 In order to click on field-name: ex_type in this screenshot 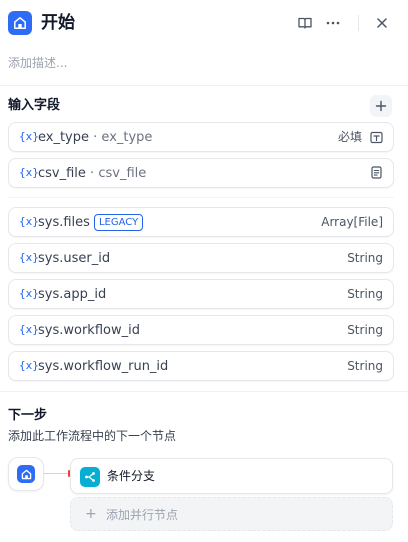, I will do `click(64, 137)`.